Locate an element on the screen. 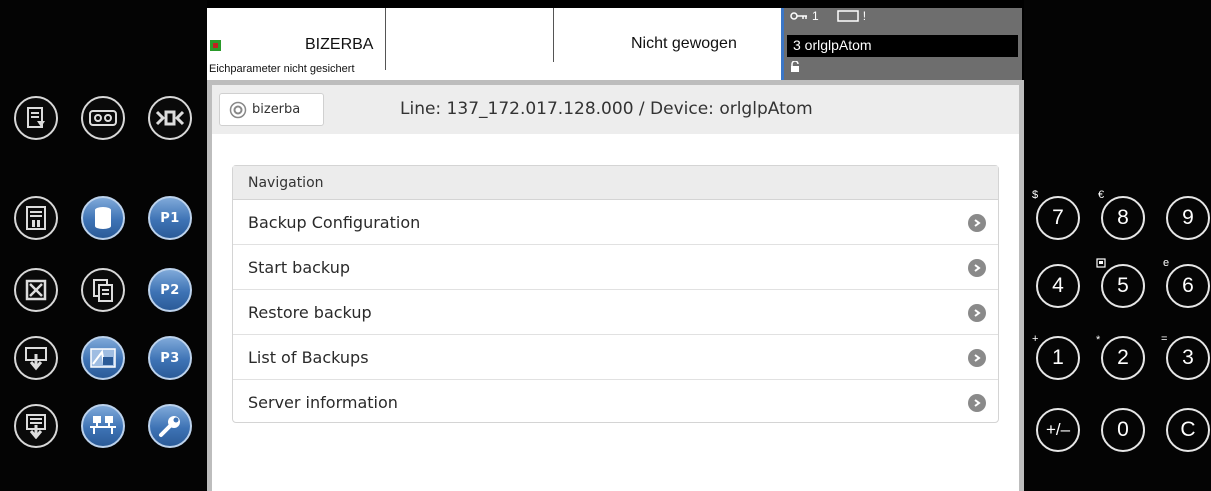  key-9: 9 is located at coordinates (1188, 218).